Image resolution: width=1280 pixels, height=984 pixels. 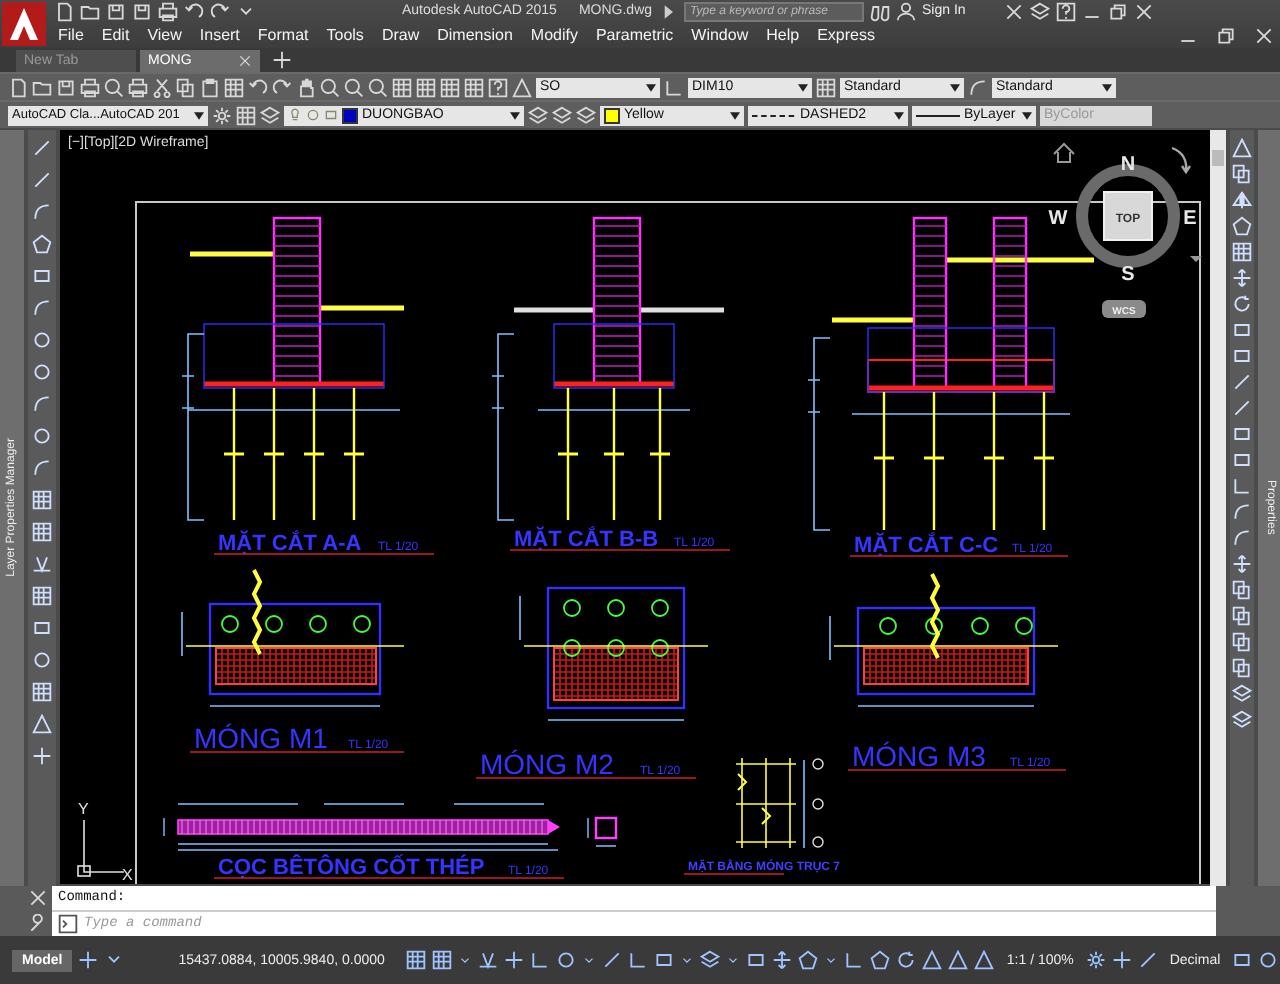 I want to click on paste-icon, so click(x=210, y=87).